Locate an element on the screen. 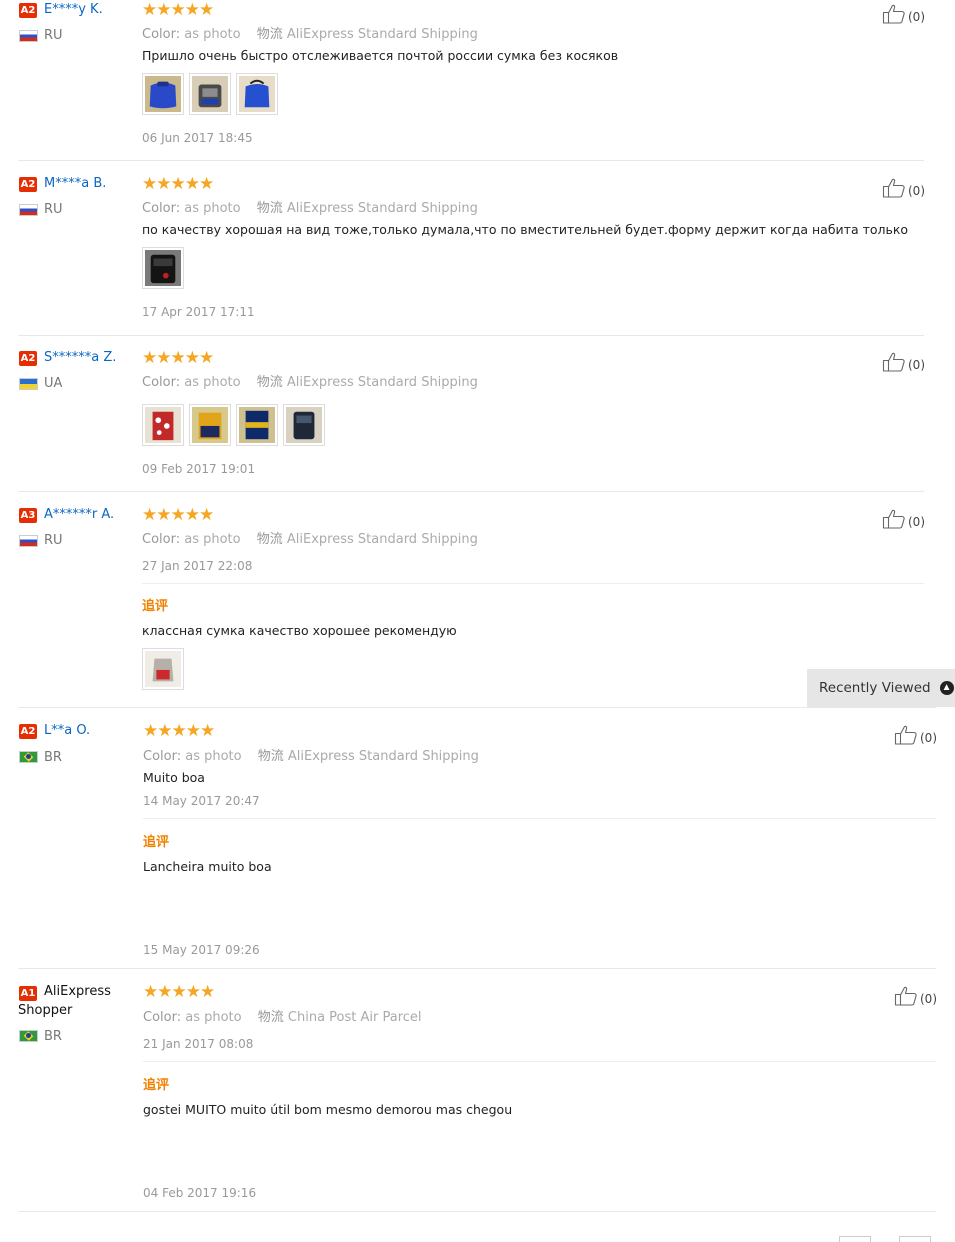  reviewer-name: L**a O. is located at coordinates (67, 730).